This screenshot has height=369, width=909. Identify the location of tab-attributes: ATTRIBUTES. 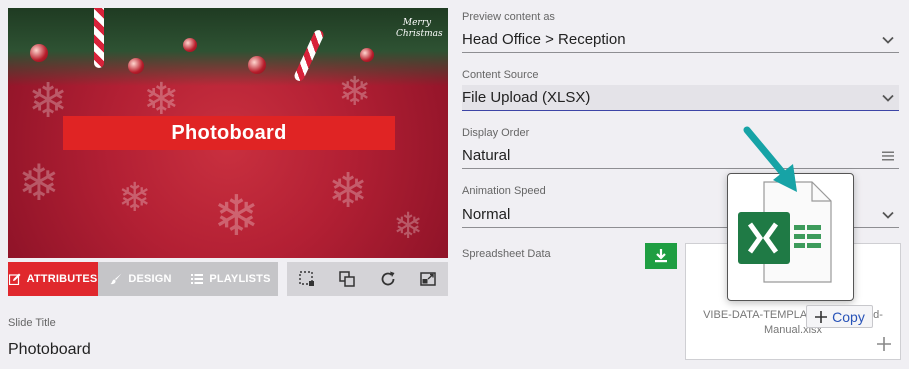
(53, 279).